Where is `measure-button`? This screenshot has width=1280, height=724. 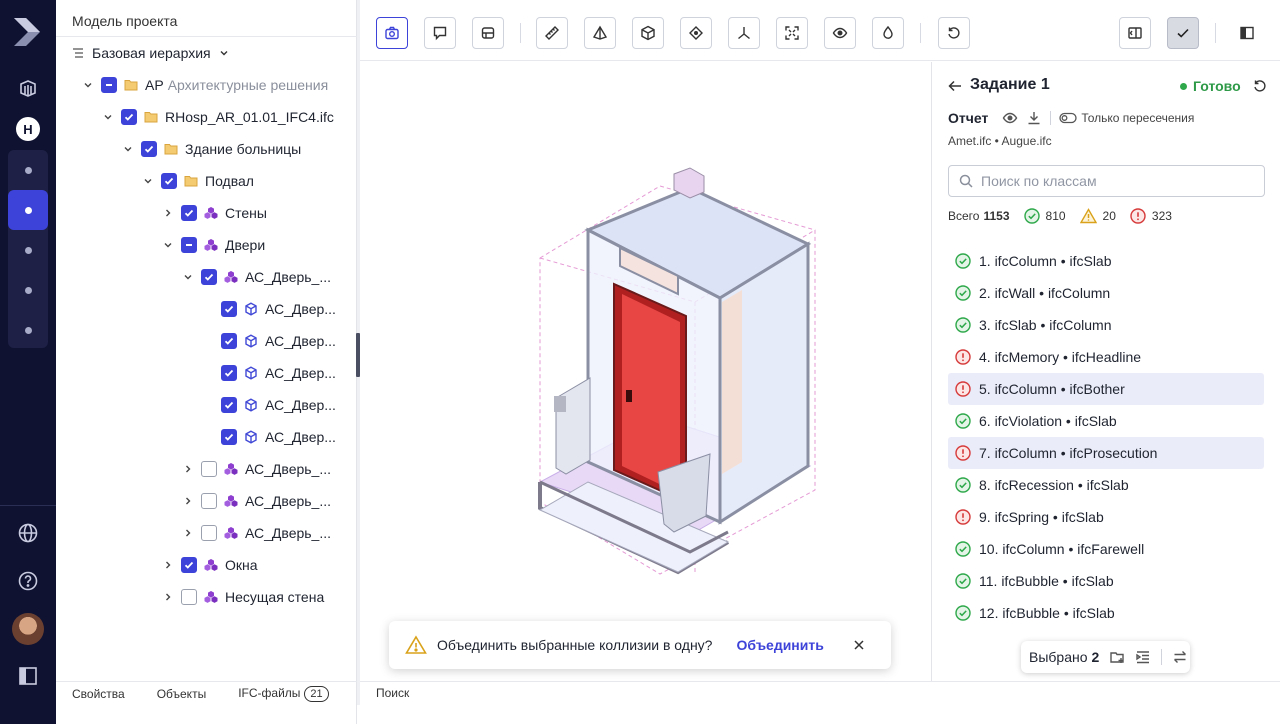
measure-button is located at coordinates (552, 33).